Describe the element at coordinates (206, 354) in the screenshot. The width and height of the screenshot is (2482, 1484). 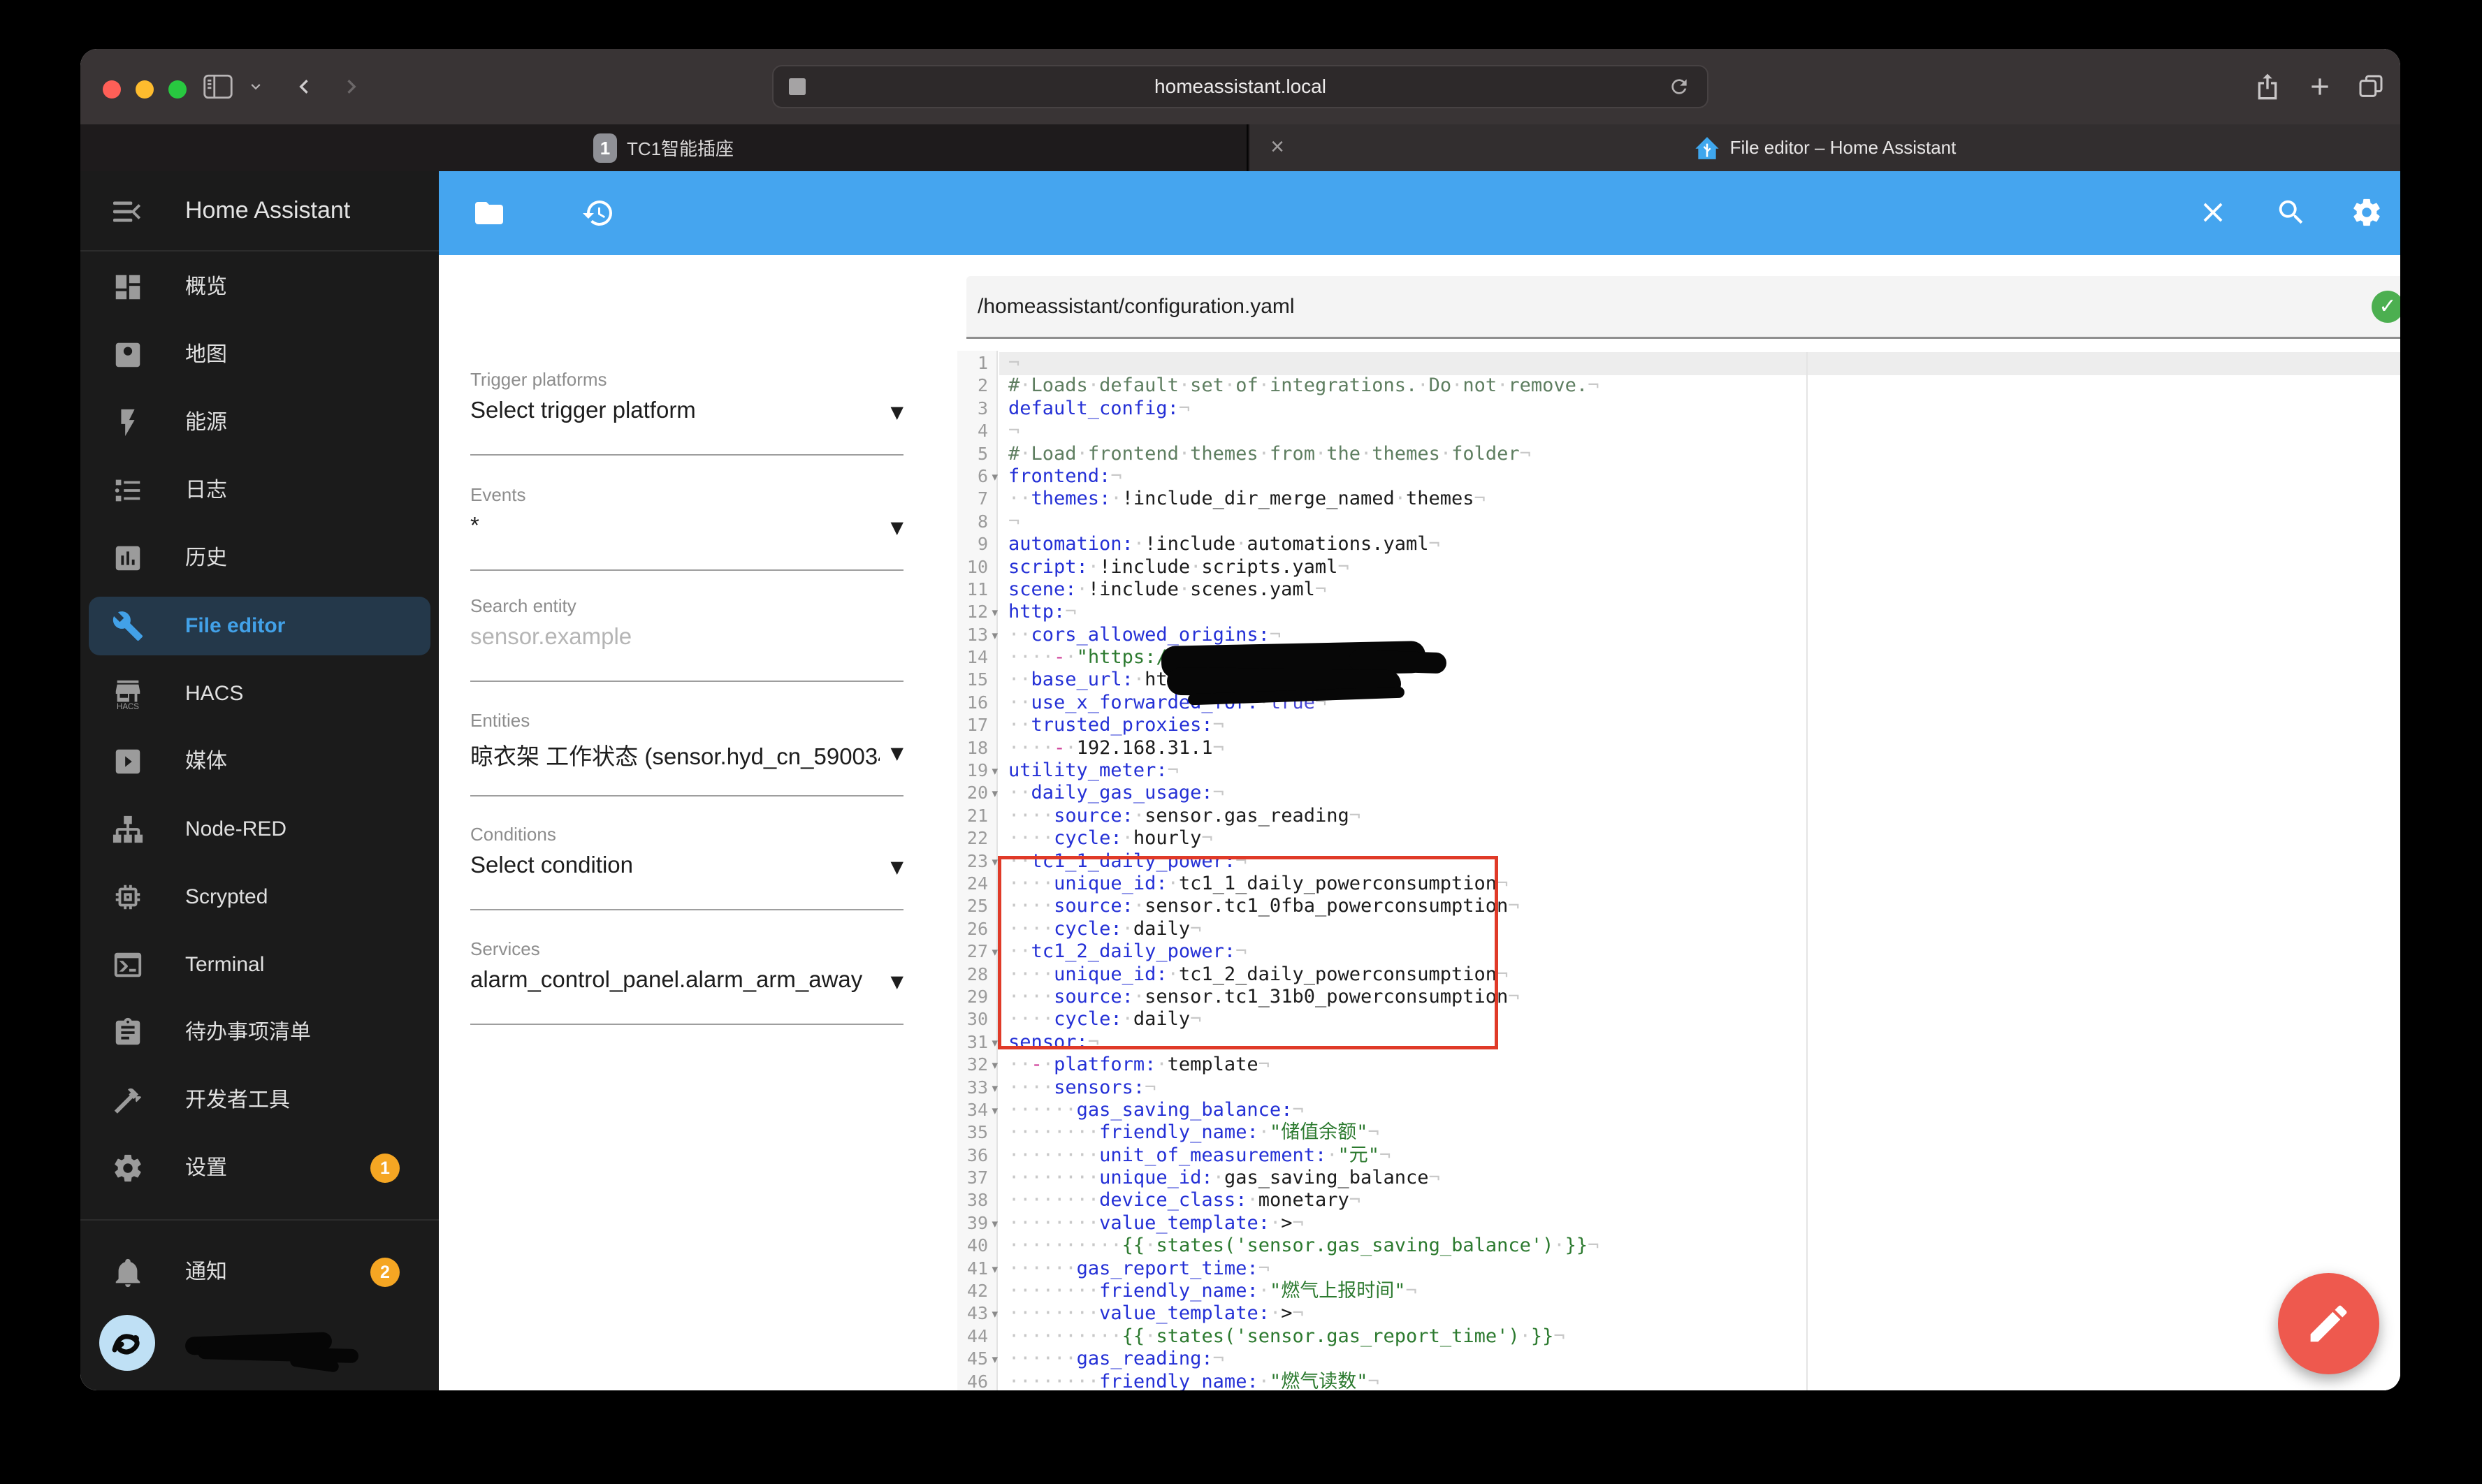
I see `sidebar-item-label: 地图` at that location.